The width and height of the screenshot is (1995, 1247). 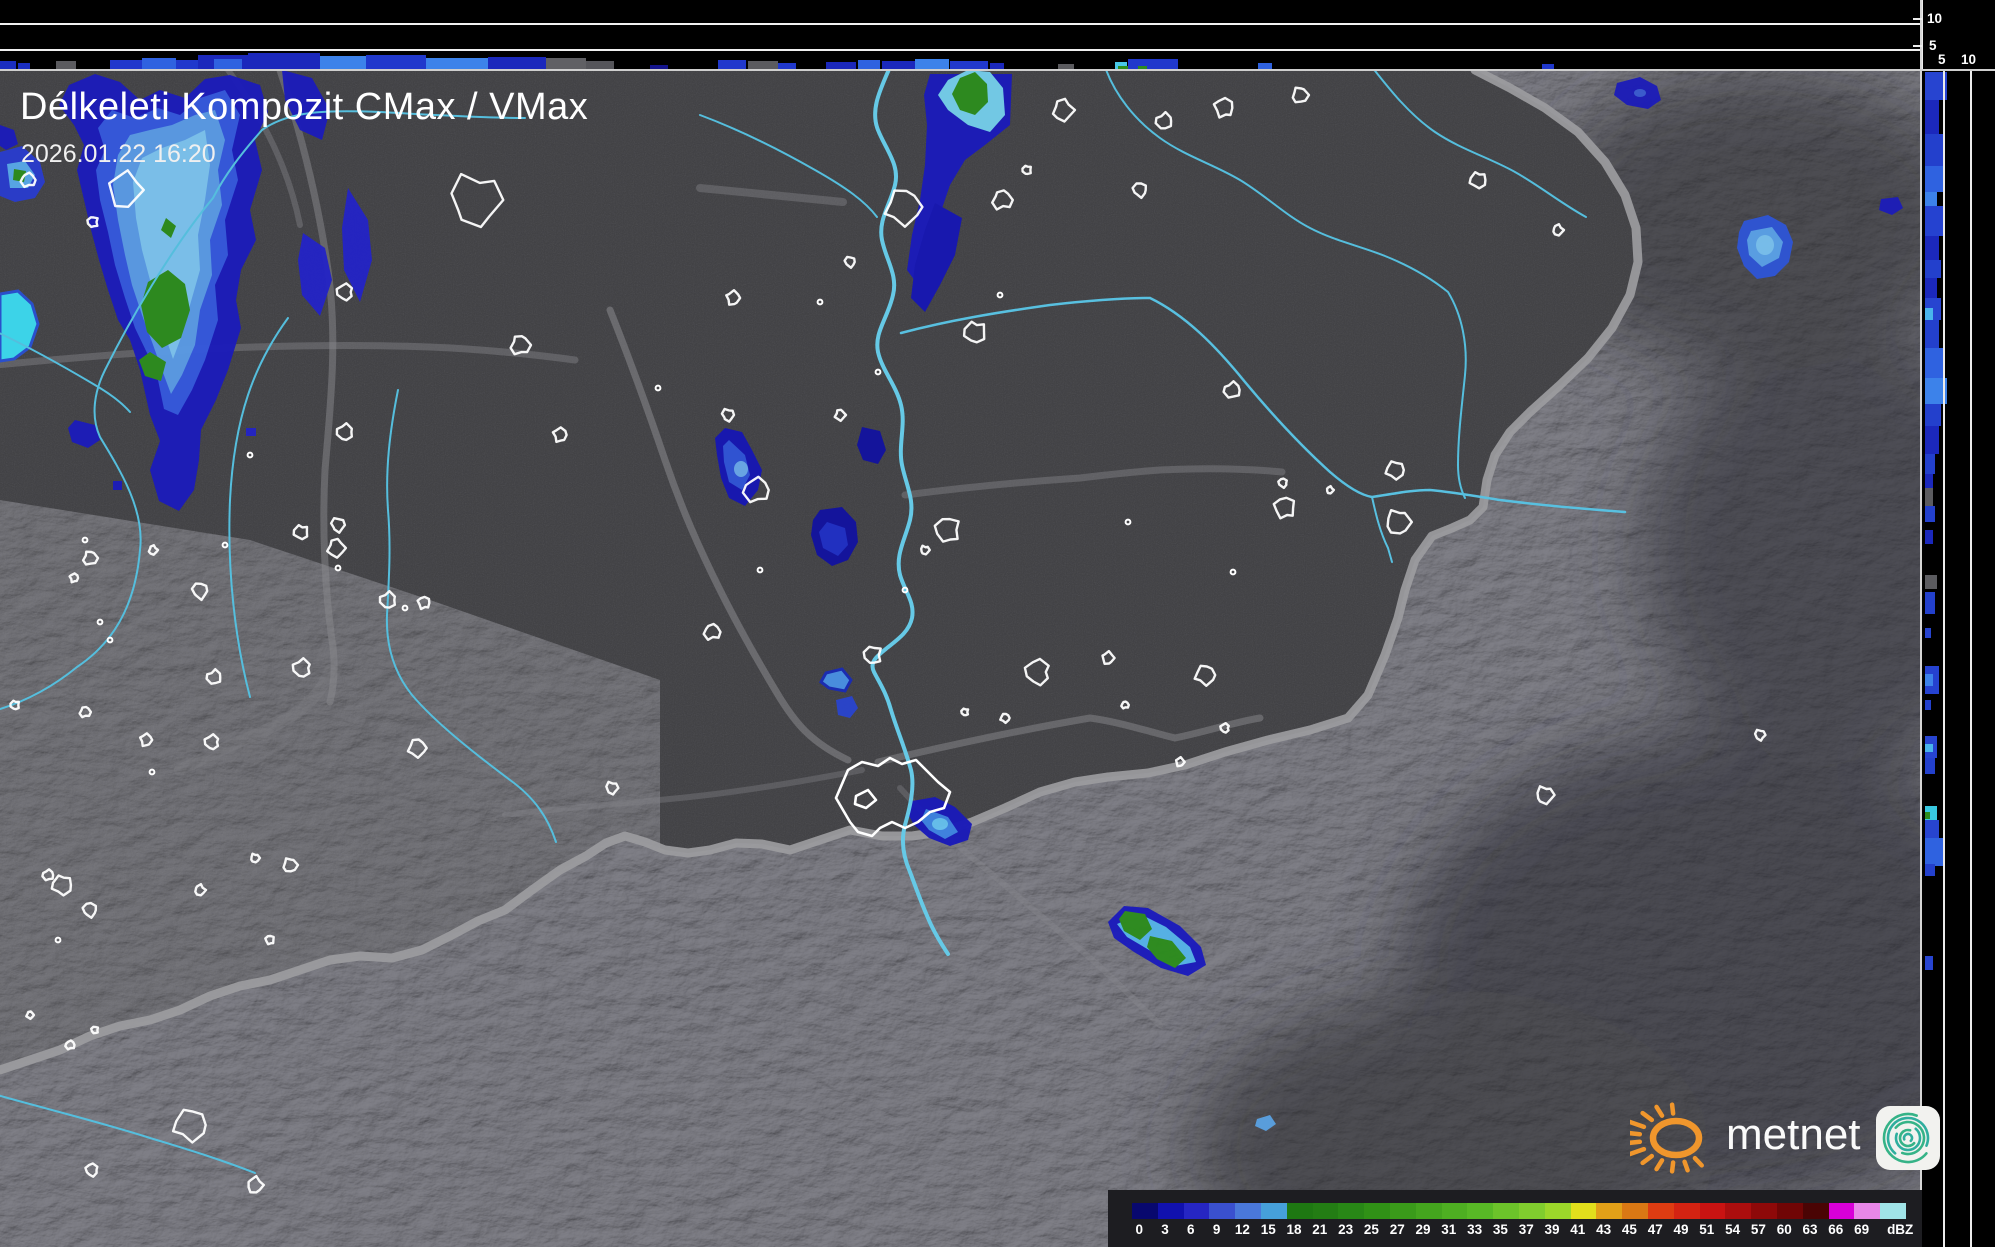 What do you see at coordinates (1836, 1229) in the screenshot?
I see `legend-label: 66` at bounding box center [1836, 1229].